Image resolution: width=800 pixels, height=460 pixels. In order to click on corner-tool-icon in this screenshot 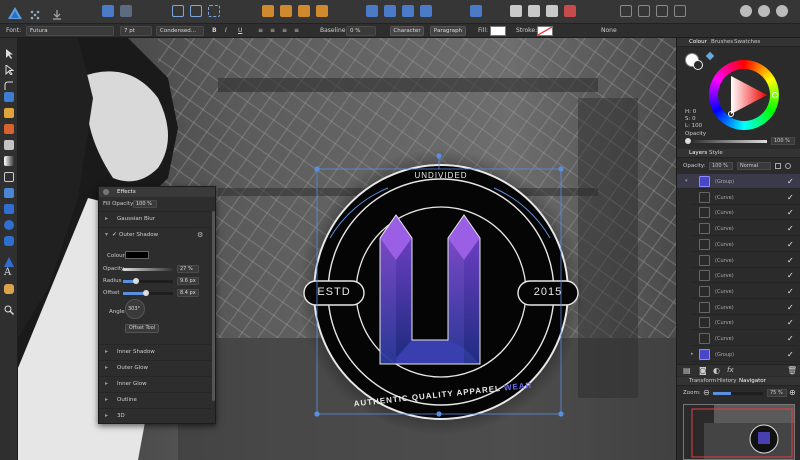, I will do `click(9, 83)`.